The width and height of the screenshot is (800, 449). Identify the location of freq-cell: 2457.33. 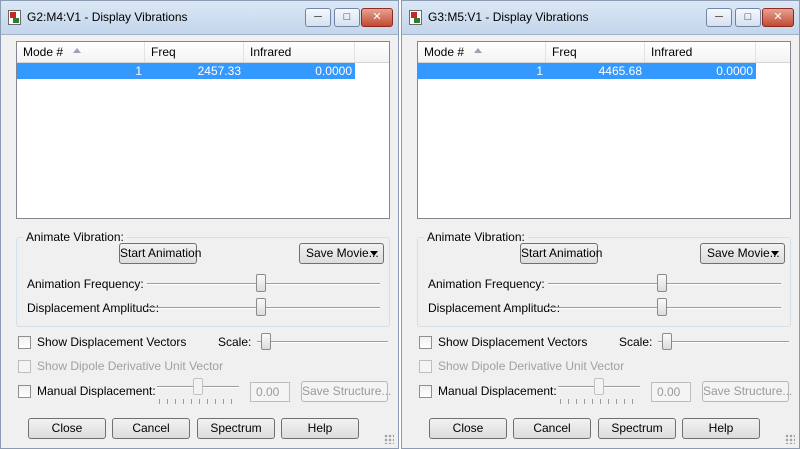
(219, 71).